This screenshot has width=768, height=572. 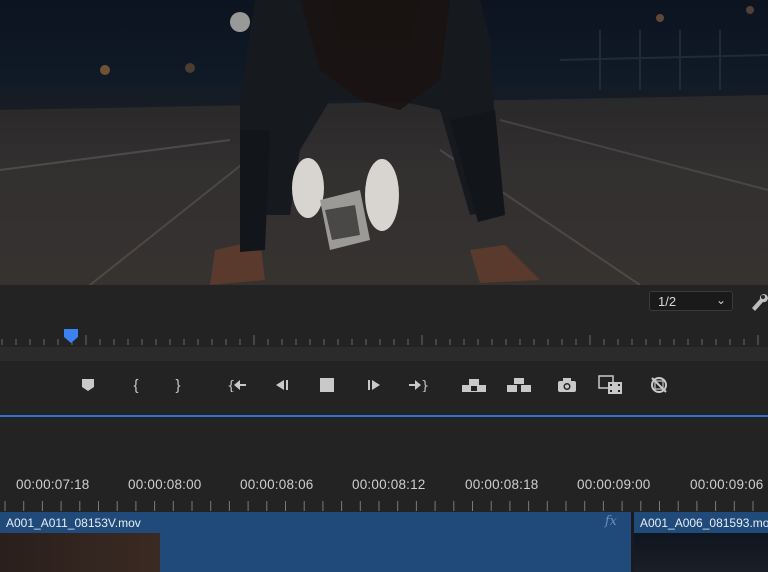 I want to click on step-forward-button, so click(x=374, y=385).